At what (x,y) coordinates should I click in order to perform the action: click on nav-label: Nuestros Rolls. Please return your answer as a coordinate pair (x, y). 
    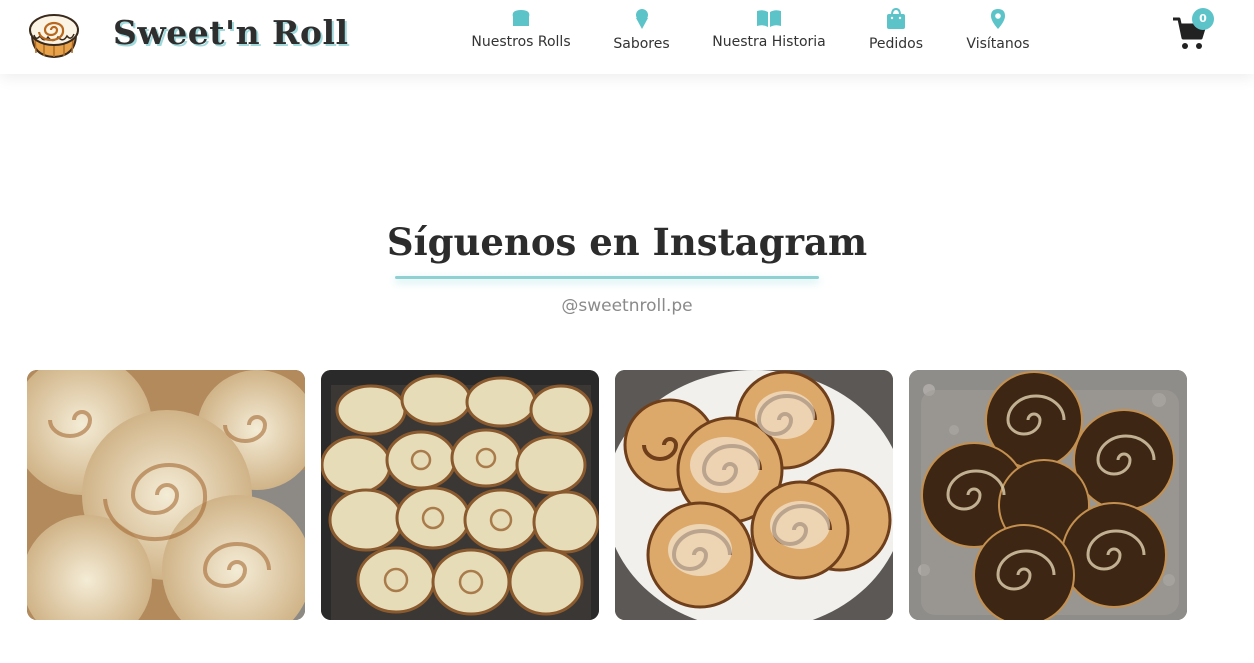
    Looking at the image, I should click on (521, 42).